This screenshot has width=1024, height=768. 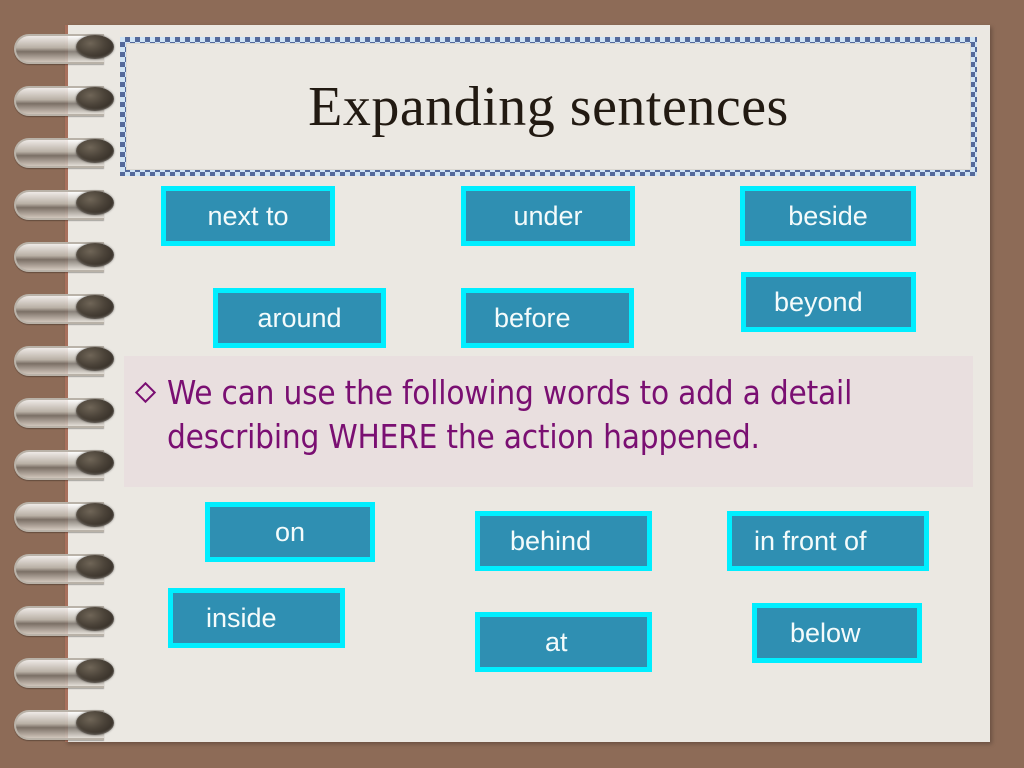 I want to click on word-box: before, so click(x=547, y=318).